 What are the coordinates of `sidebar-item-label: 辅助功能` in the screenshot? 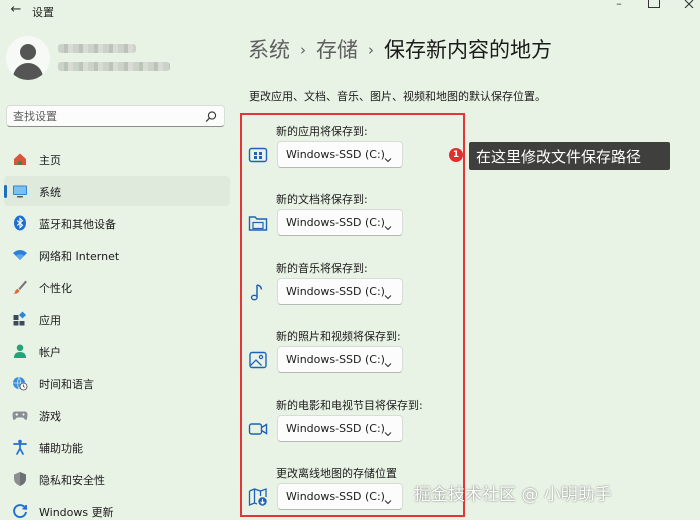 It's located at (61, 448).